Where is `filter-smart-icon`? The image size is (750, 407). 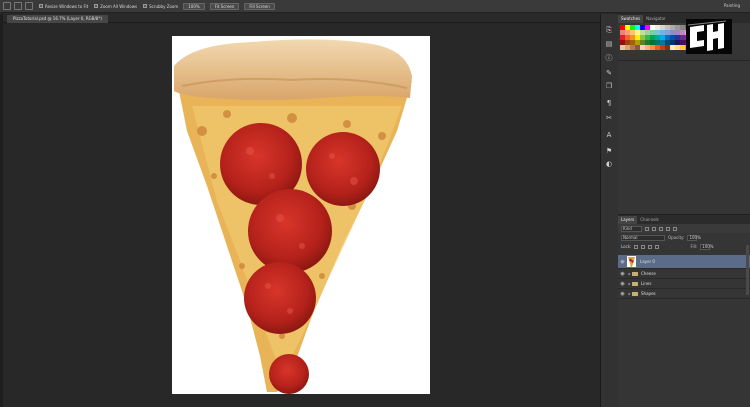
filter-smart-icon is located at coordinates (675, 228).